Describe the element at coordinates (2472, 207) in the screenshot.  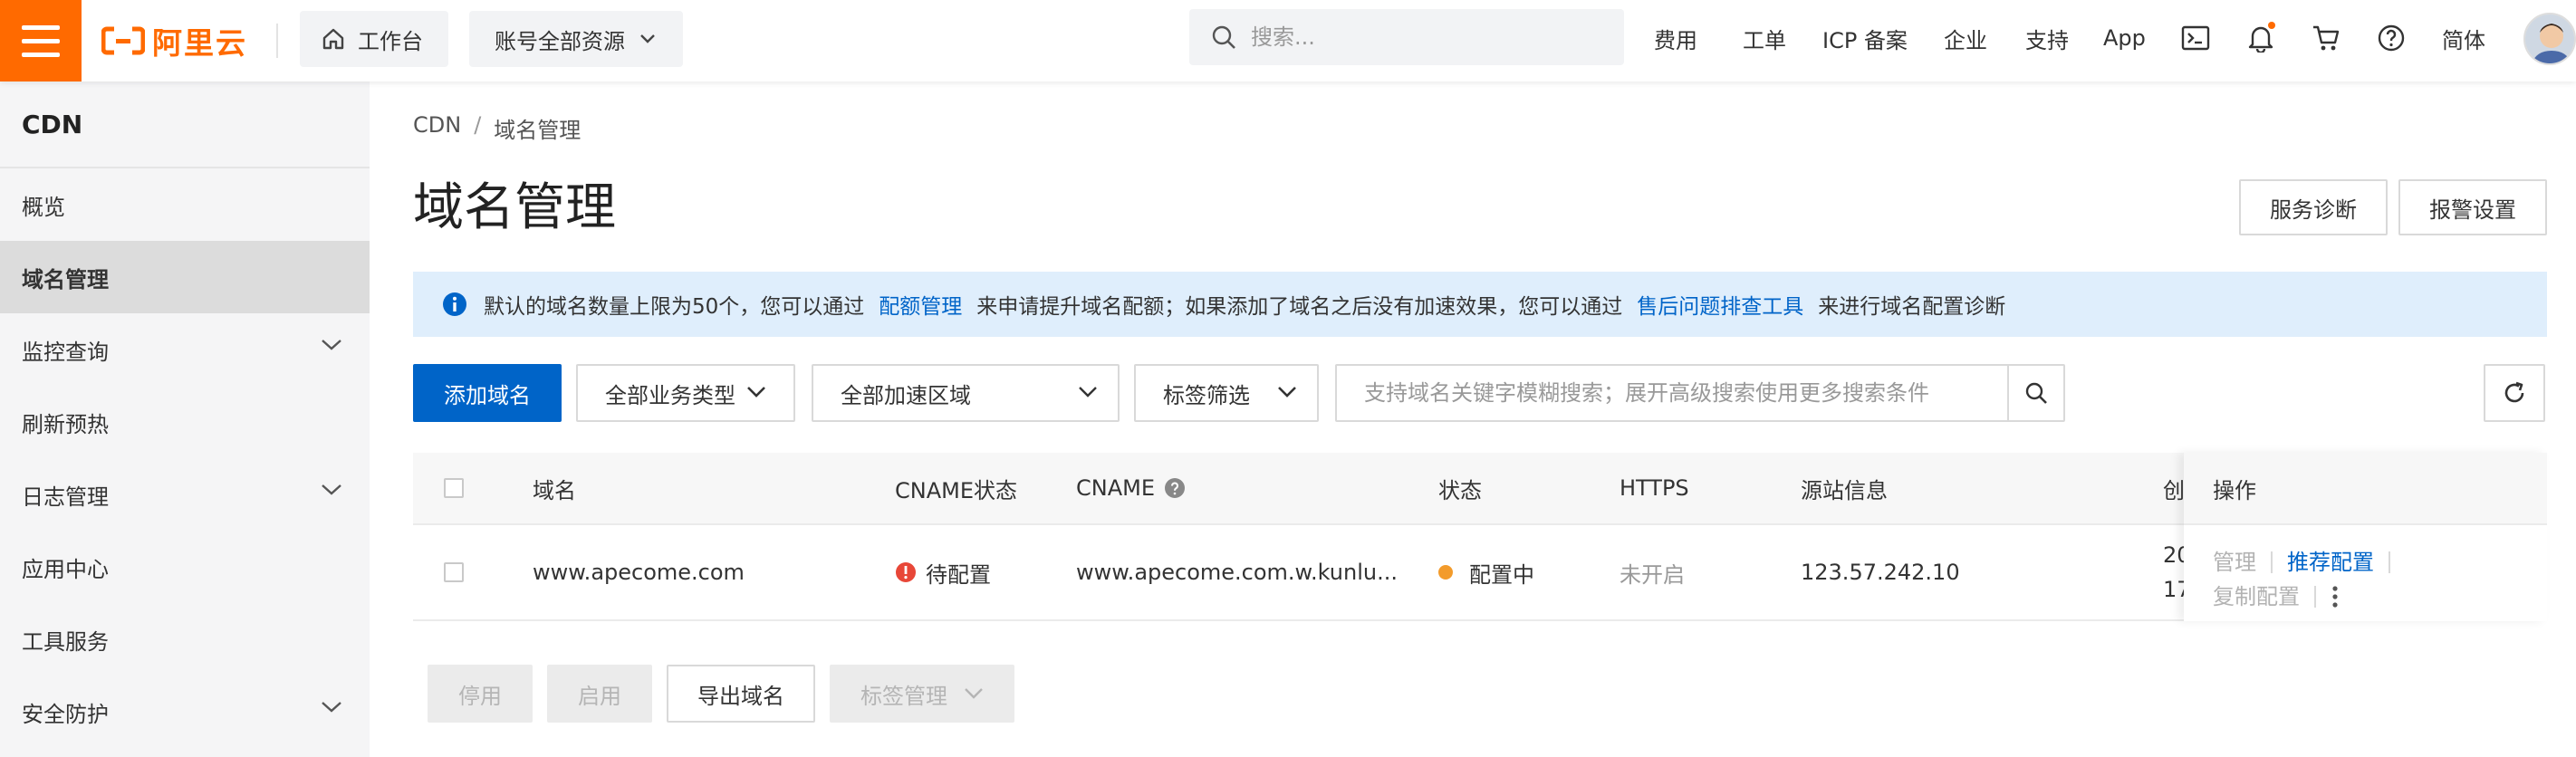
I see `alert-settings-button: 报警设置` at that location.